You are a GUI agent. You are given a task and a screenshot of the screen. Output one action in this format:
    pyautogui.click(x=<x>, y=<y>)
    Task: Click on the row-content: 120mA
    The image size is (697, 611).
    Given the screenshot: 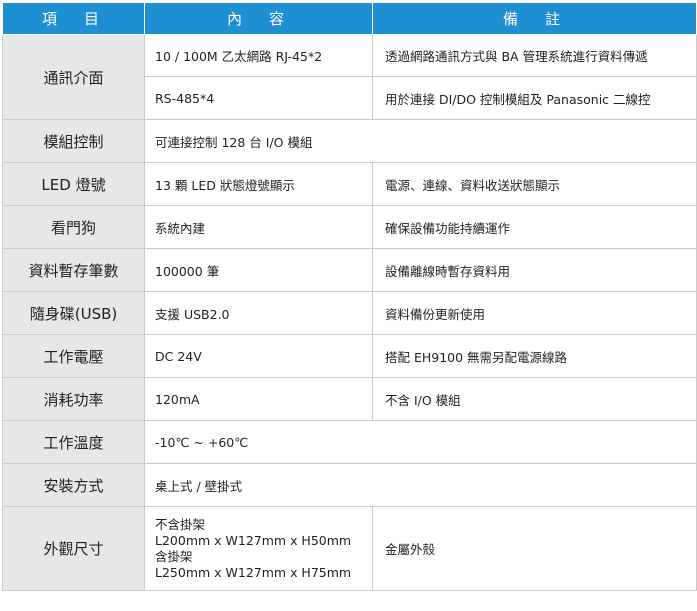 What is the action you would take?
    pyautogui.click(x=258, y=399)
    